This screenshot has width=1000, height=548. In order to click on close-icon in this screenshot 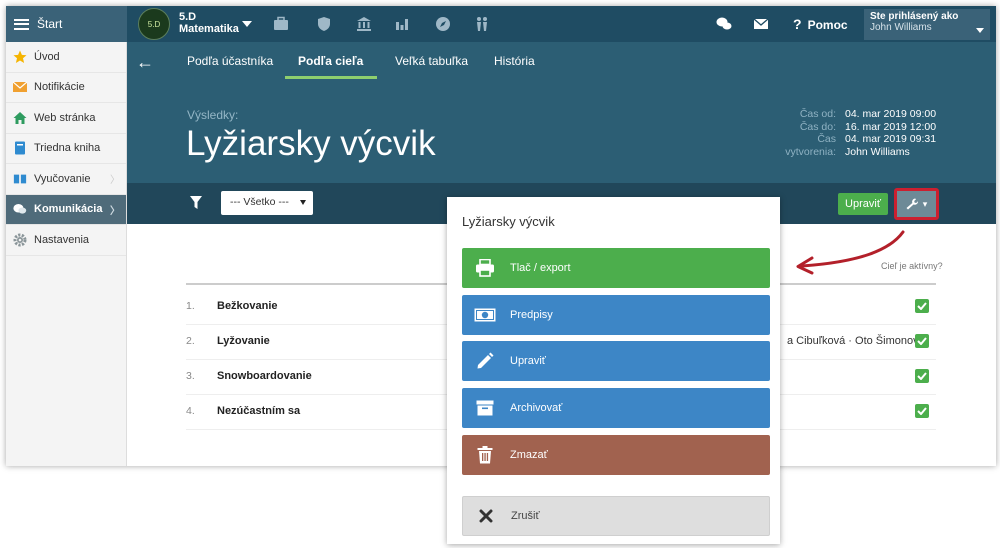, I will do `click(486, 516)`.